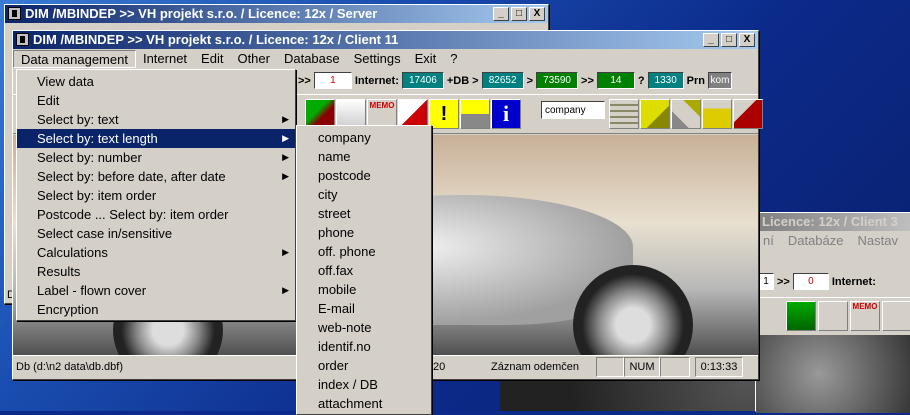 This screenshot has height=415, width=910. Describe the element at coordinates (22, 39) in the screenshot. I see `app-icon` at that location.